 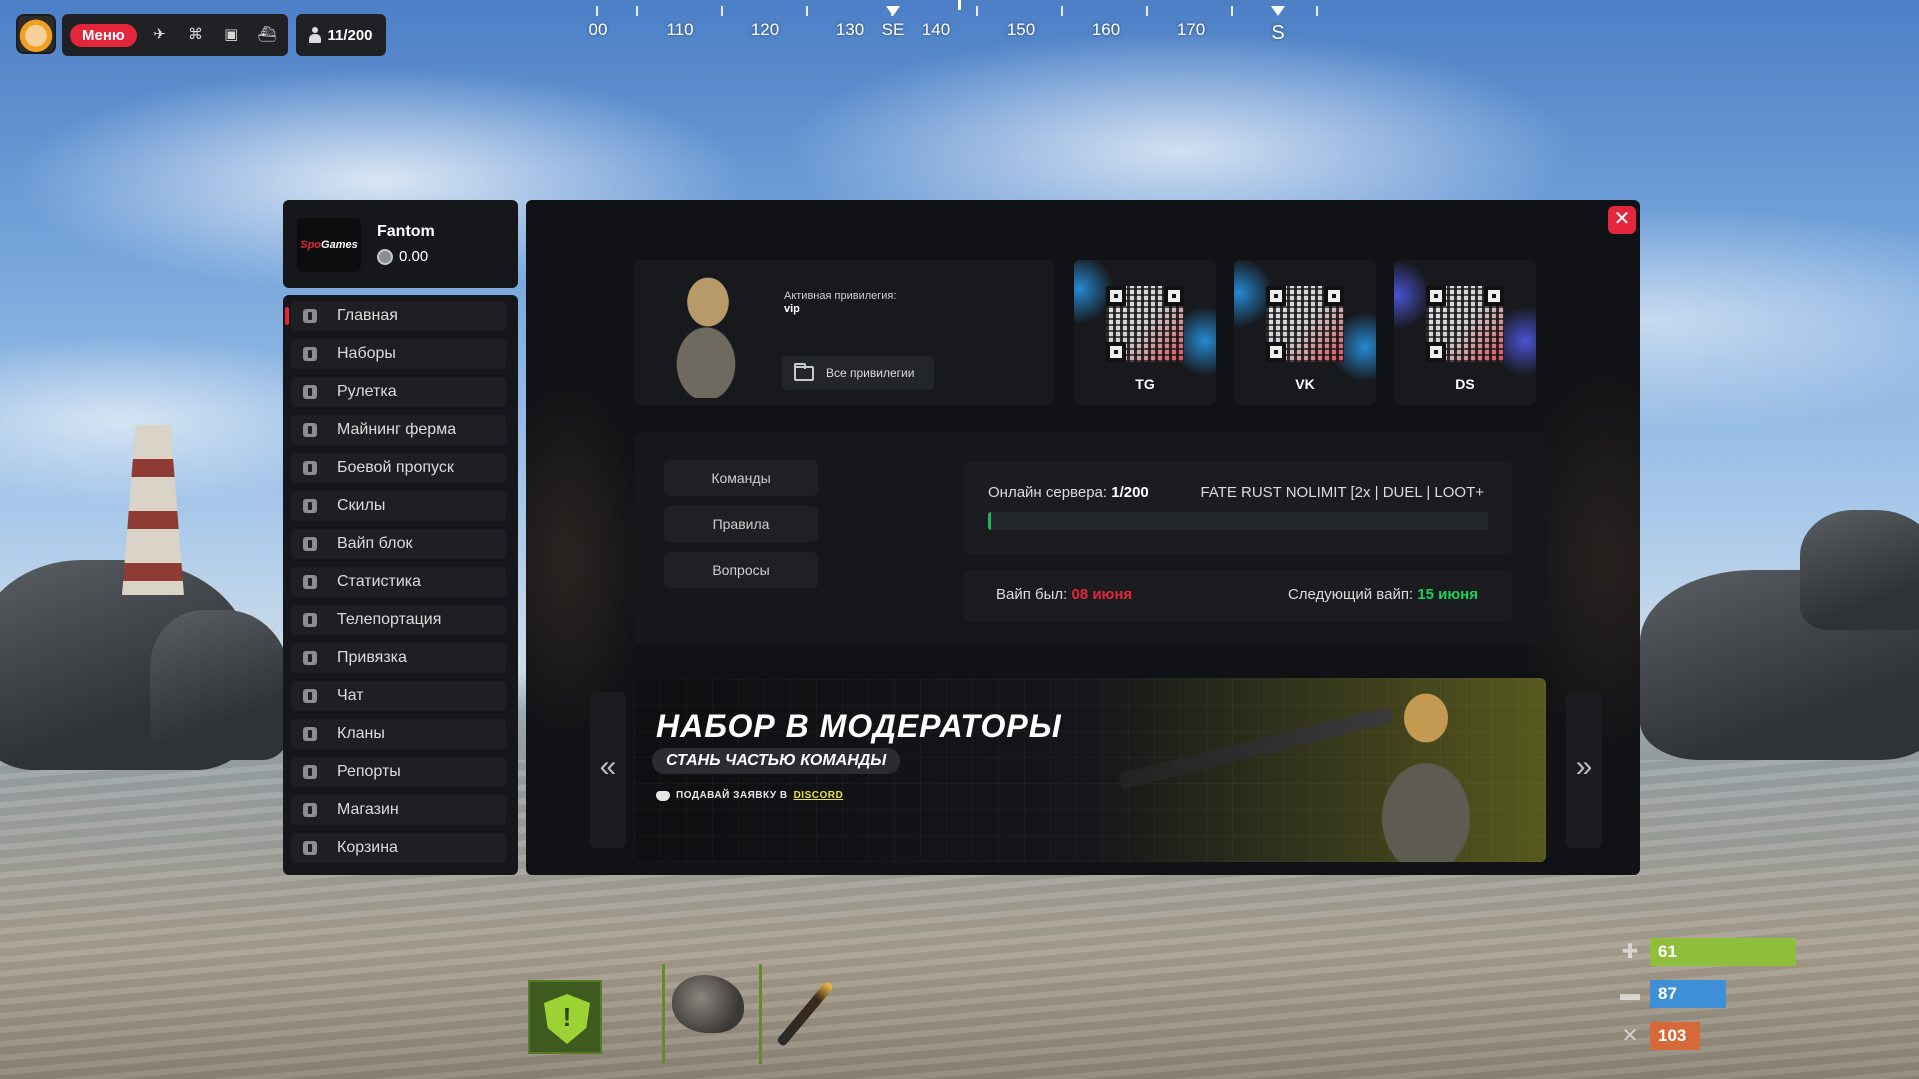 I want to click on water-bar: 87, so click(x=1688, y=994).